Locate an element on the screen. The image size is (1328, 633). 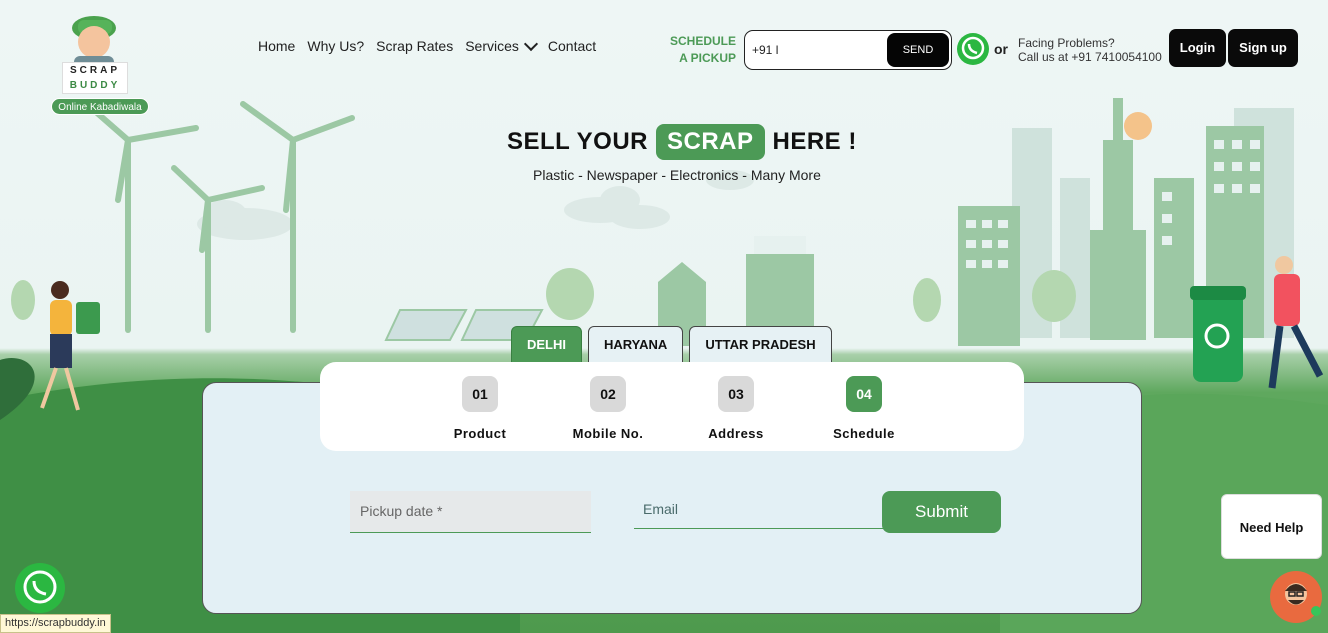
signup-button: Sign up is located at coordinates (1263, 48).